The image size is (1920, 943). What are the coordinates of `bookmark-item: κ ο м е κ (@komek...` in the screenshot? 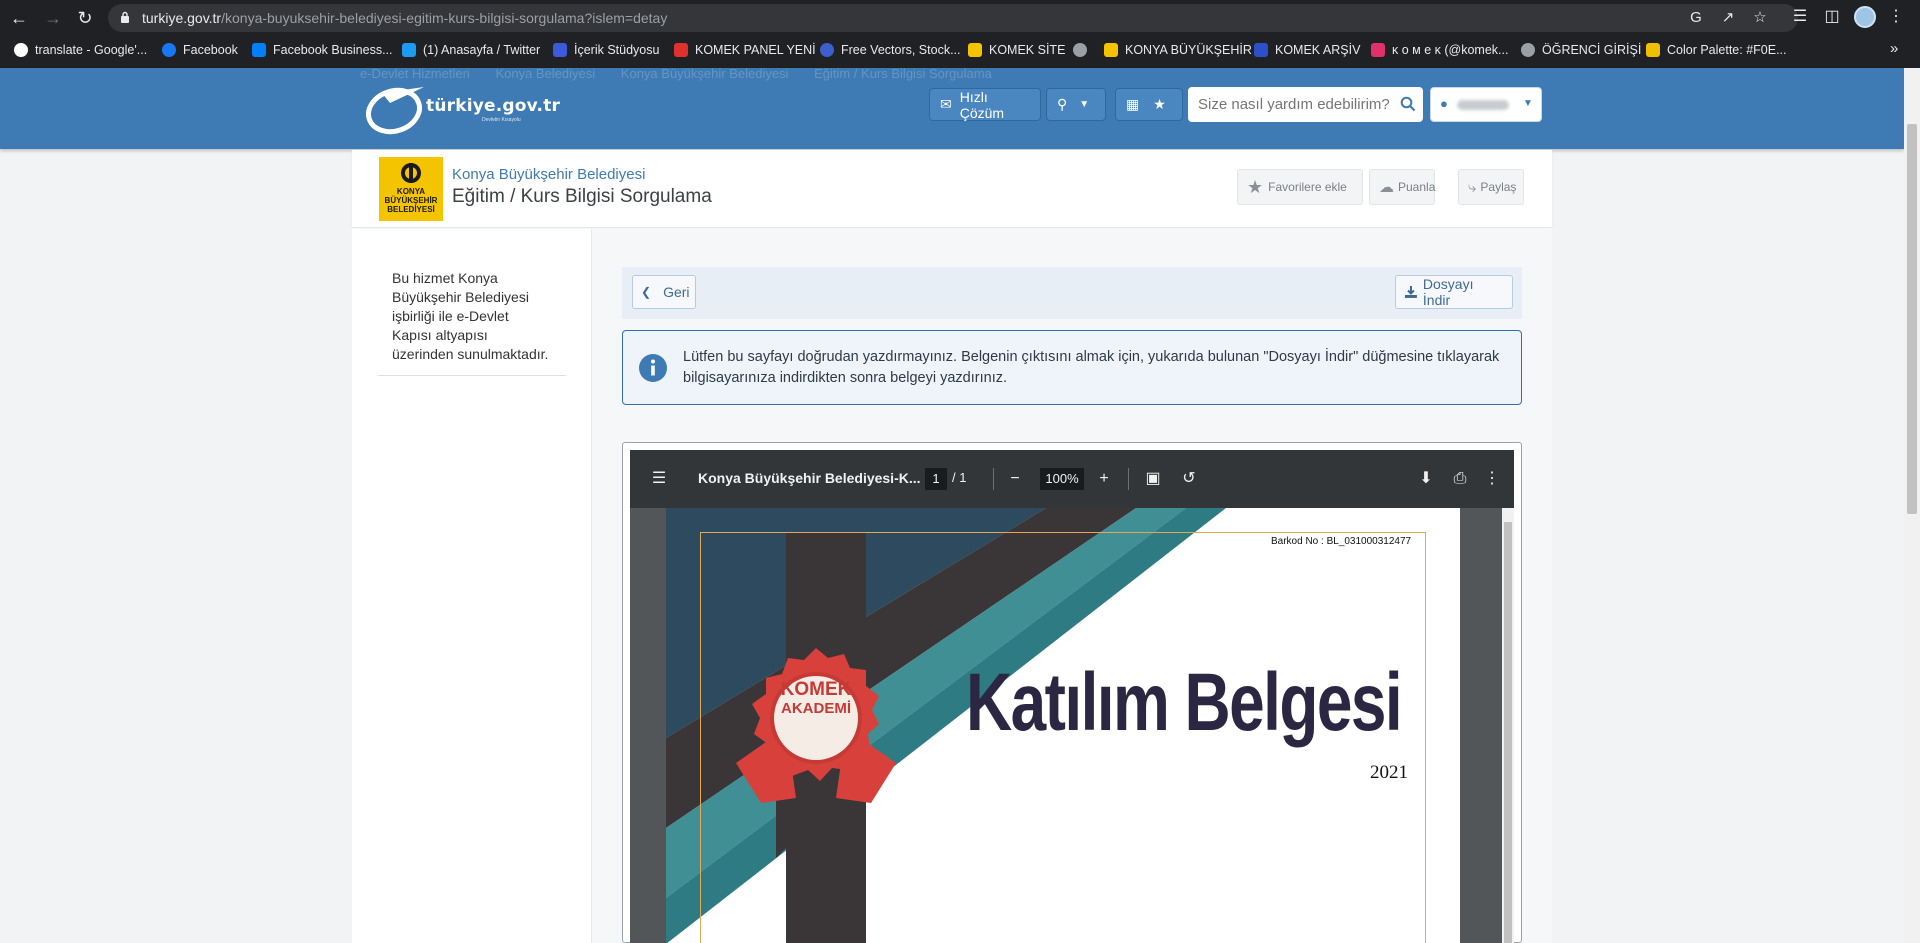 It's located at (1439, 50).